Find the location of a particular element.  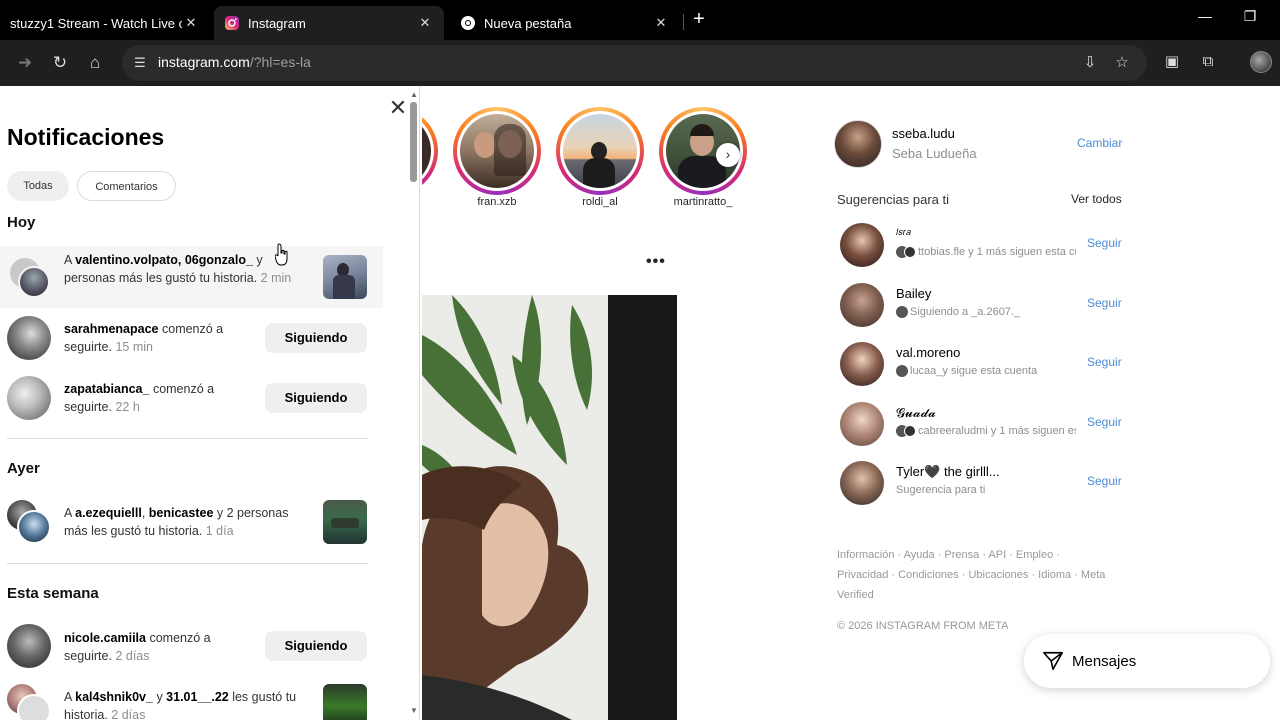

section-this-week: Esta semana is located at coordinates (53, 593).